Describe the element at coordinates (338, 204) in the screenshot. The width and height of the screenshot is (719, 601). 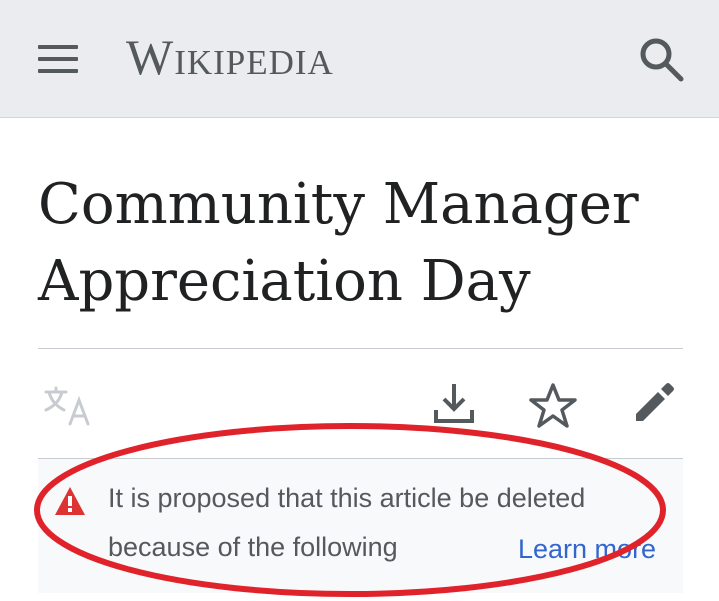
I see `page-title-line-1: Community Manager` at that location.